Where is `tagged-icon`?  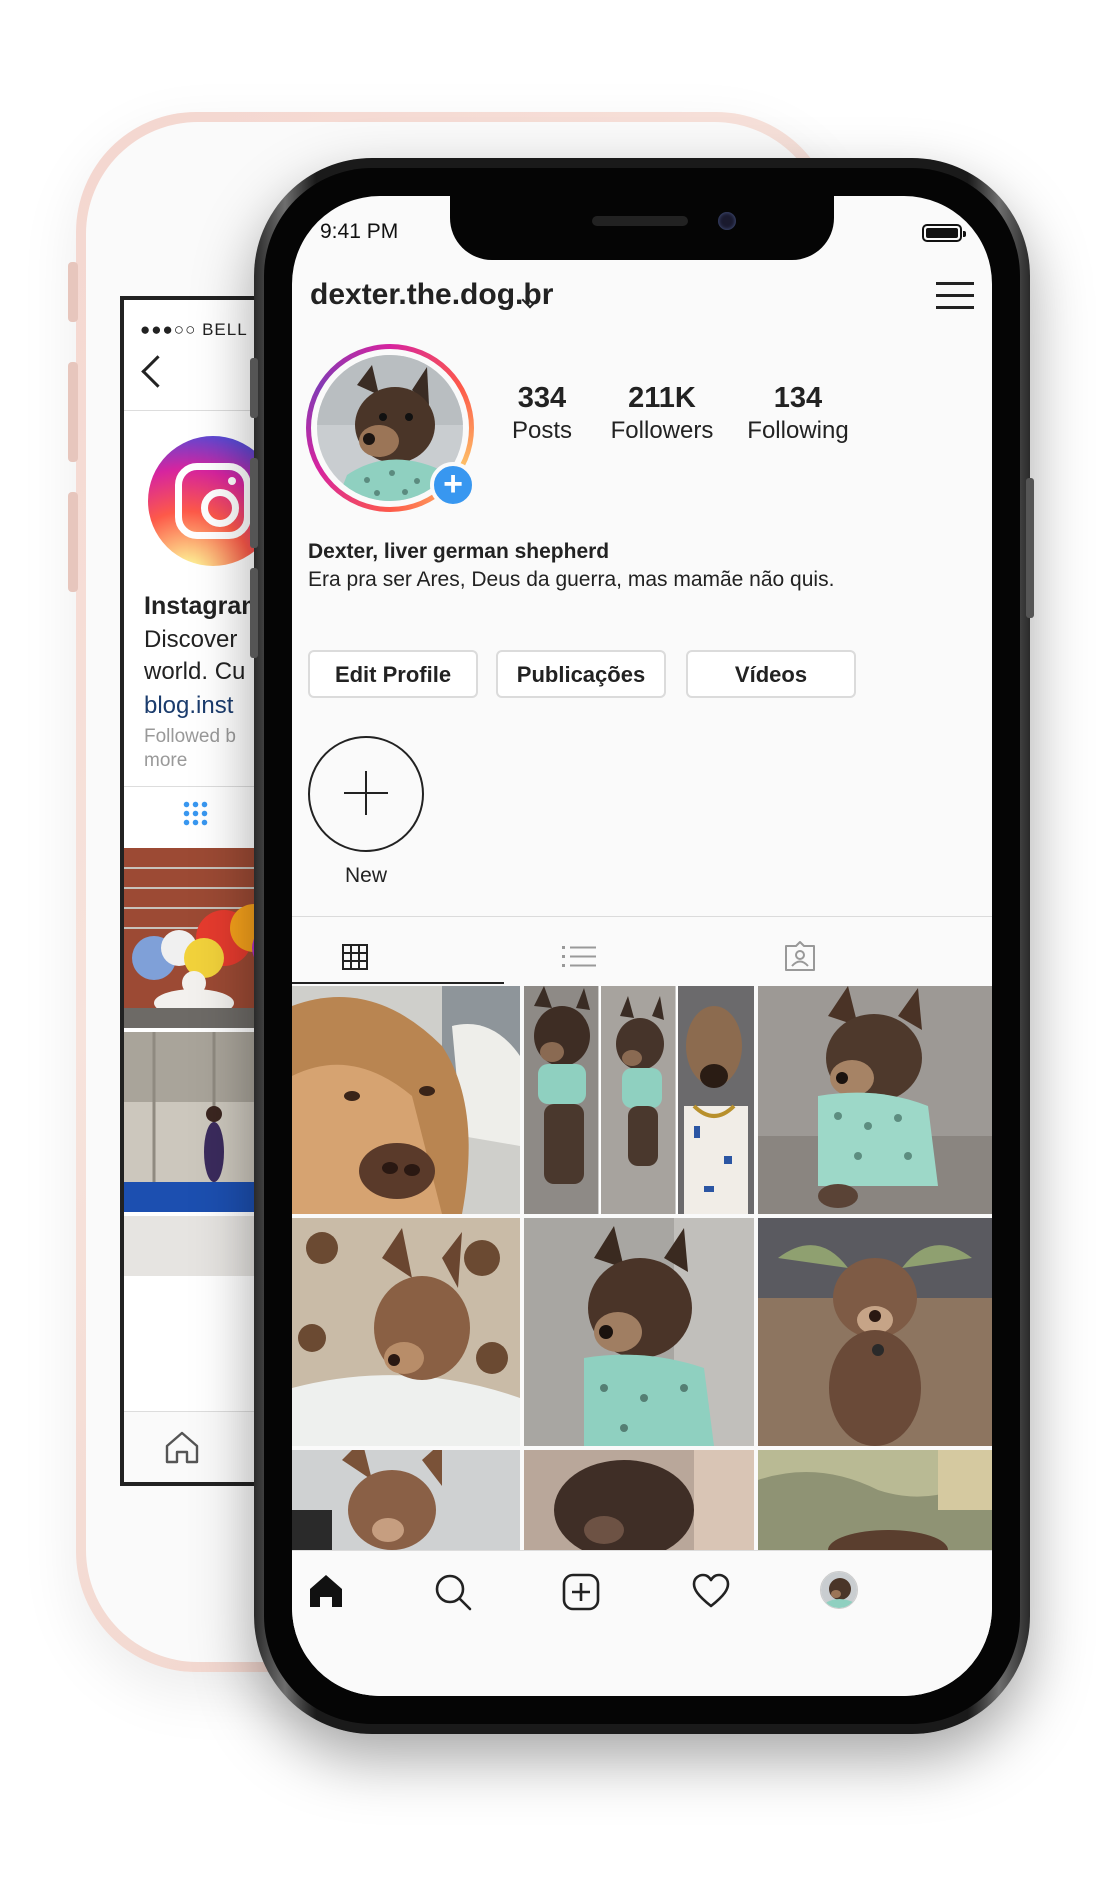
tagged-icon is located at coordinates (800, 956).